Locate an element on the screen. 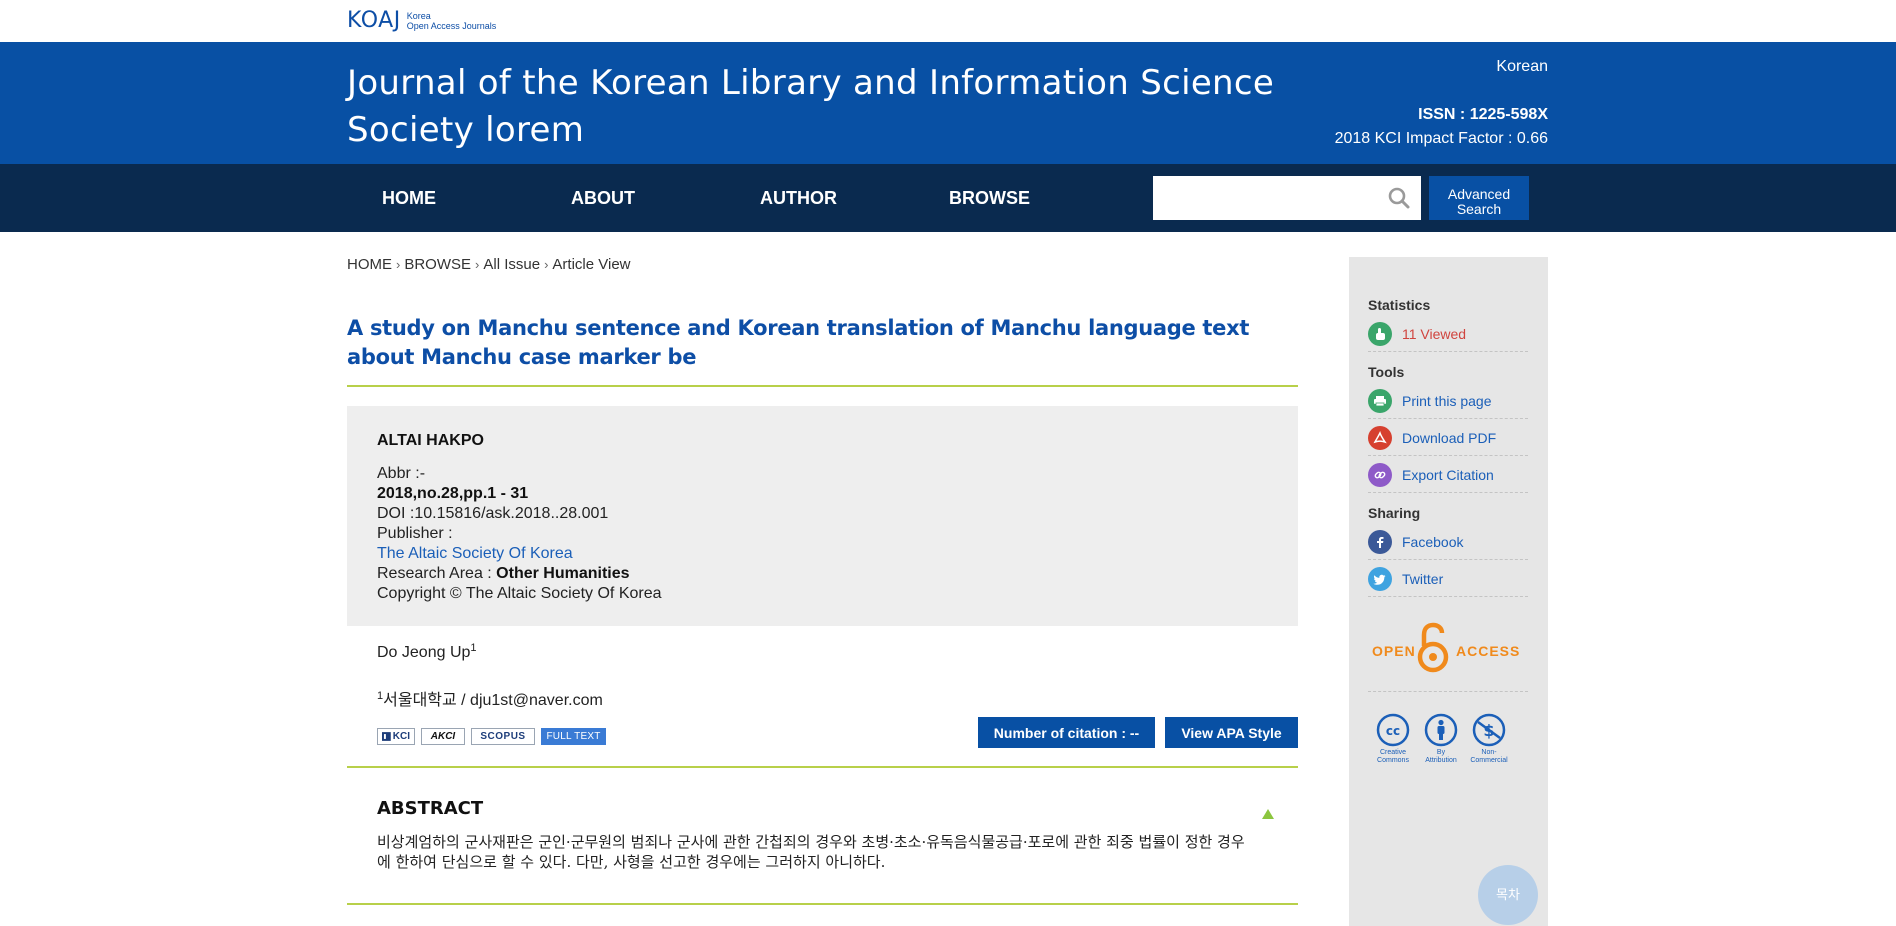  full-text-badge: FULL TEXT is located at coordinates (573, 736).